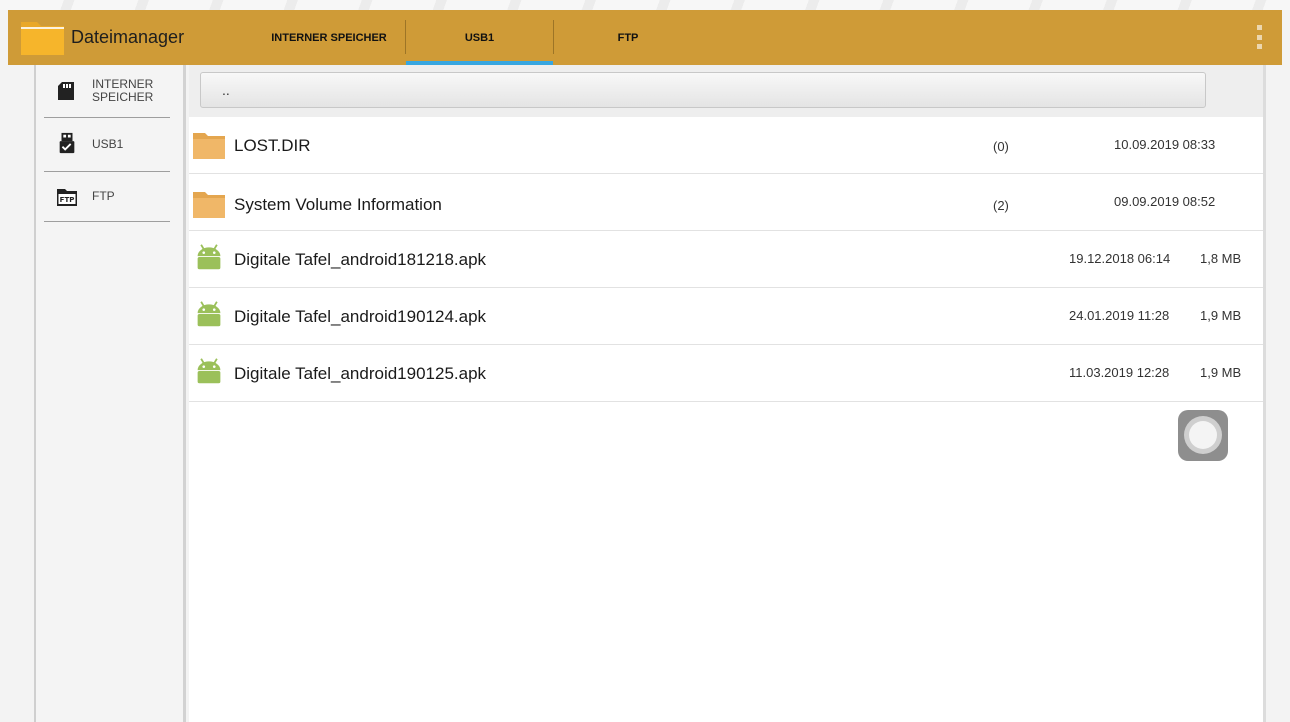  What do you see at coordinates (1165, 144) in the screenshot?
I see `file-date: 10.09.2019 08:33` at bounding box center [1165, 144].